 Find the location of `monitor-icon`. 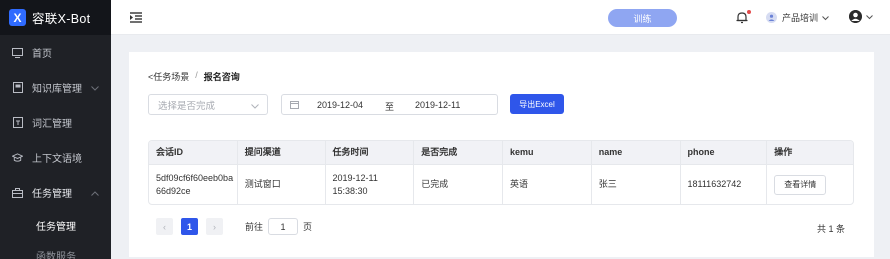

monitor-icon is located at coordinates (17, 52).